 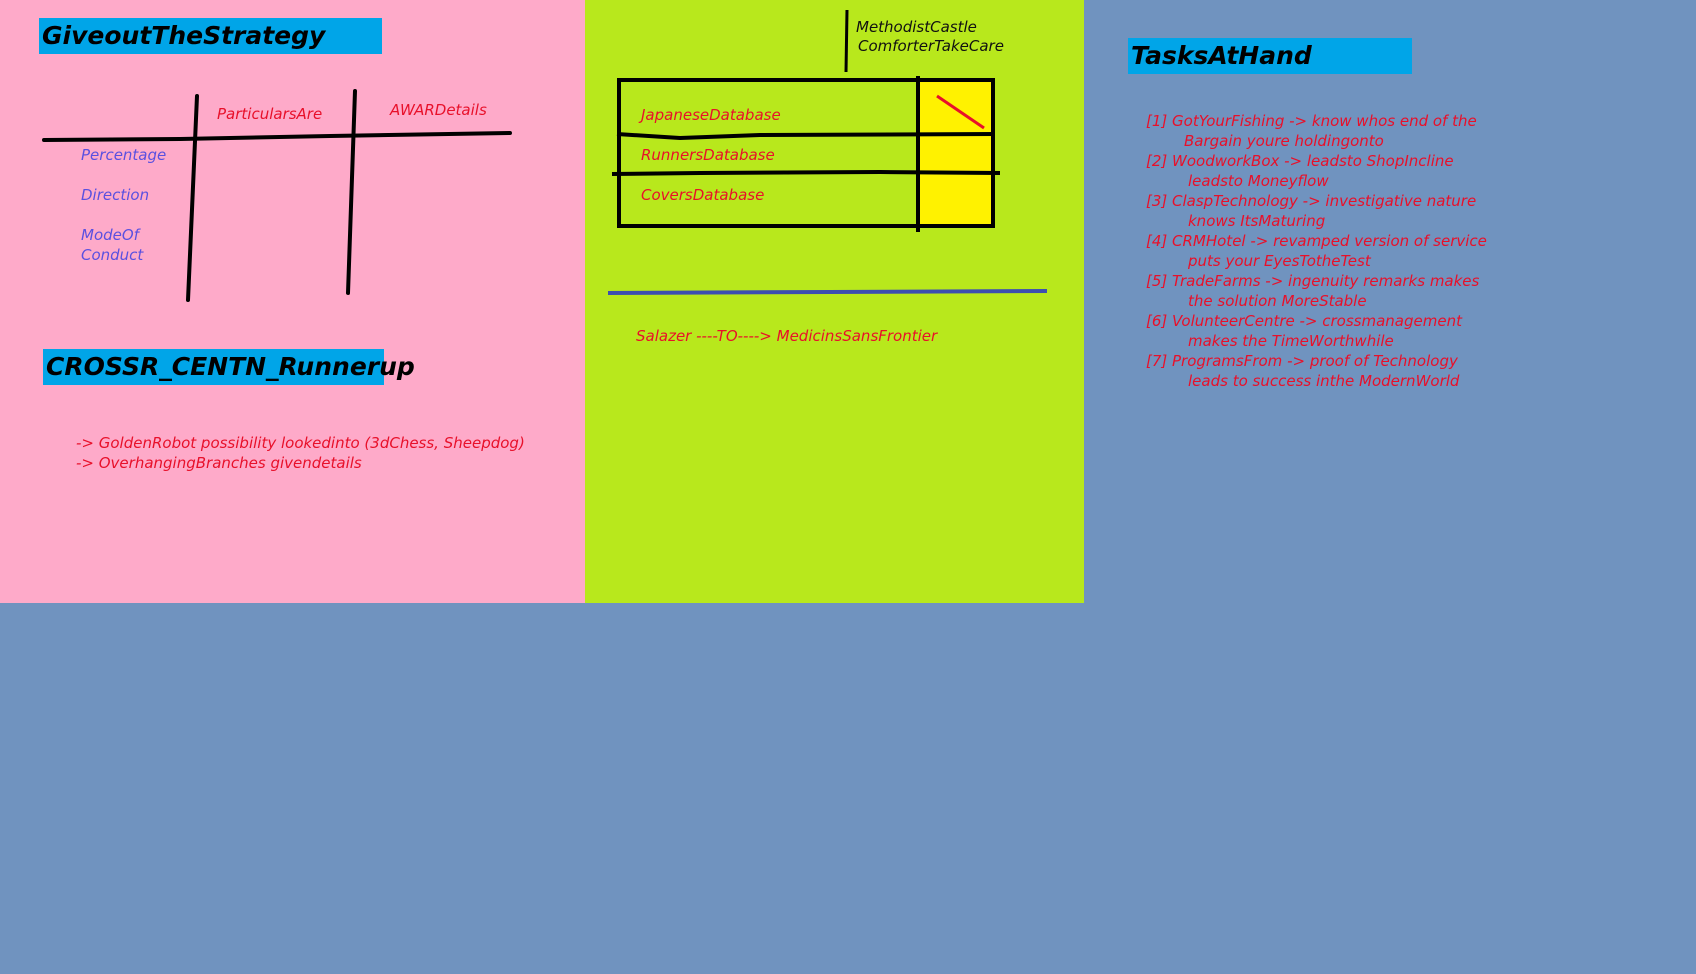 What do you see at coordinates (438, 110) in the screenshot?
I see `award-header: AWARDetails` at bounding box center [438, 110].